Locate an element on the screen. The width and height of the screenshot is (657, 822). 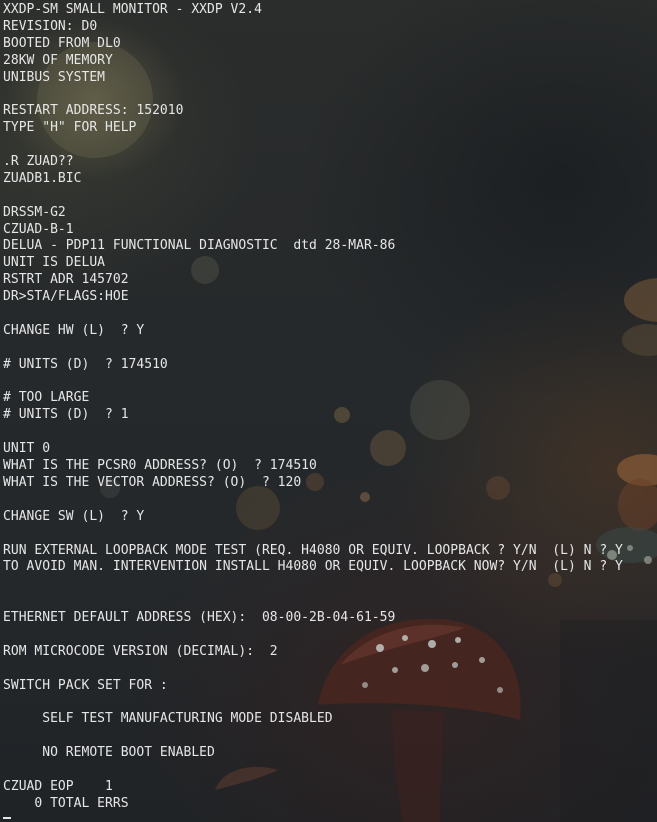
terminal-line: WHAT IS THE PCSR0 ADDRESS? (O) ? 174510 is located at coordinates (160, 466).